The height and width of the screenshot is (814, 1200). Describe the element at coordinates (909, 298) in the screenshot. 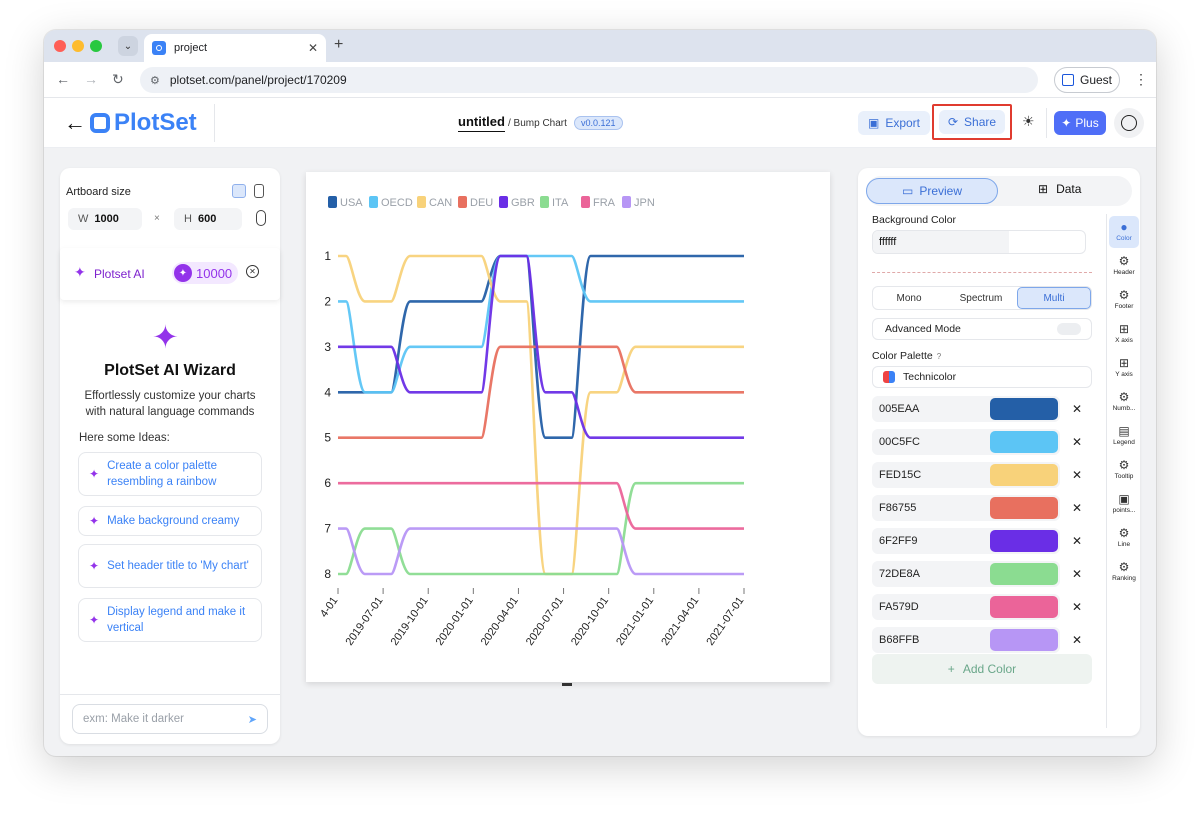

I see `mode-mono: Mono` at that location.